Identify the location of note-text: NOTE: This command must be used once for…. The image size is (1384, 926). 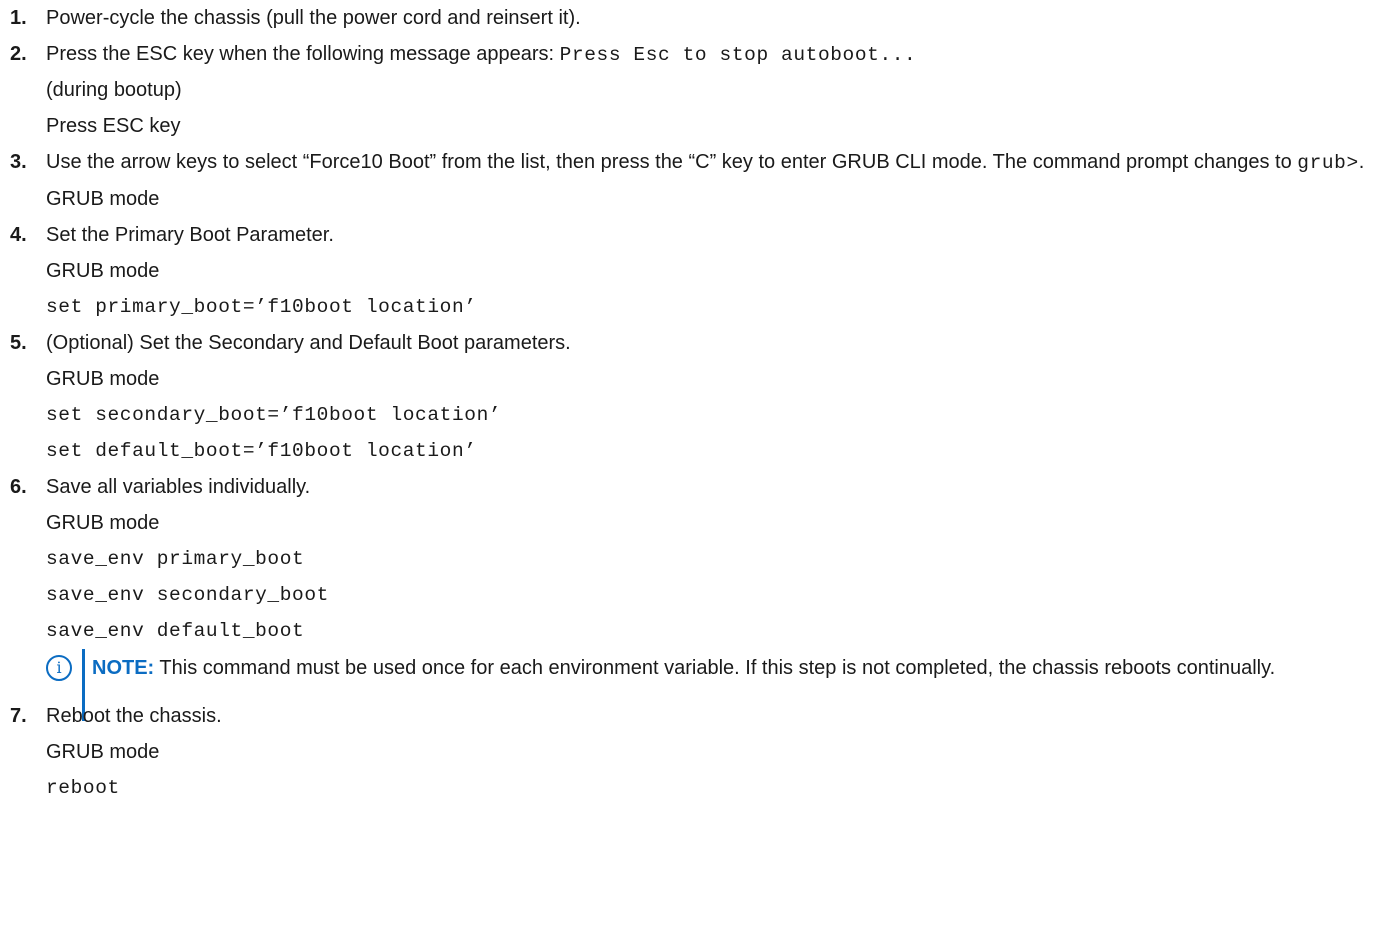
(737, 668).